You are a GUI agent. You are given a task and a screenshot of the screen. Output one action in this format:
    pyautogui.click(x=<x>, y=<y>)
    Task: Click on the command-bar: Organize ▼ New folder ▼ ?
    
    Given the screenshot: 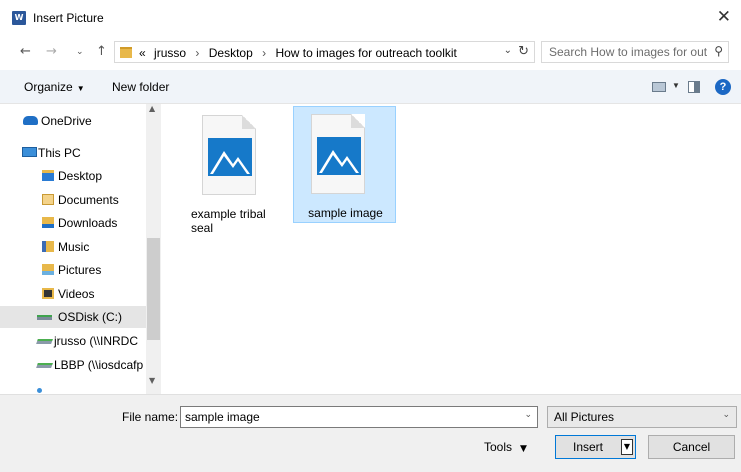 What is the action you would take?
    pyautogui.click(x=370, y=87)
    